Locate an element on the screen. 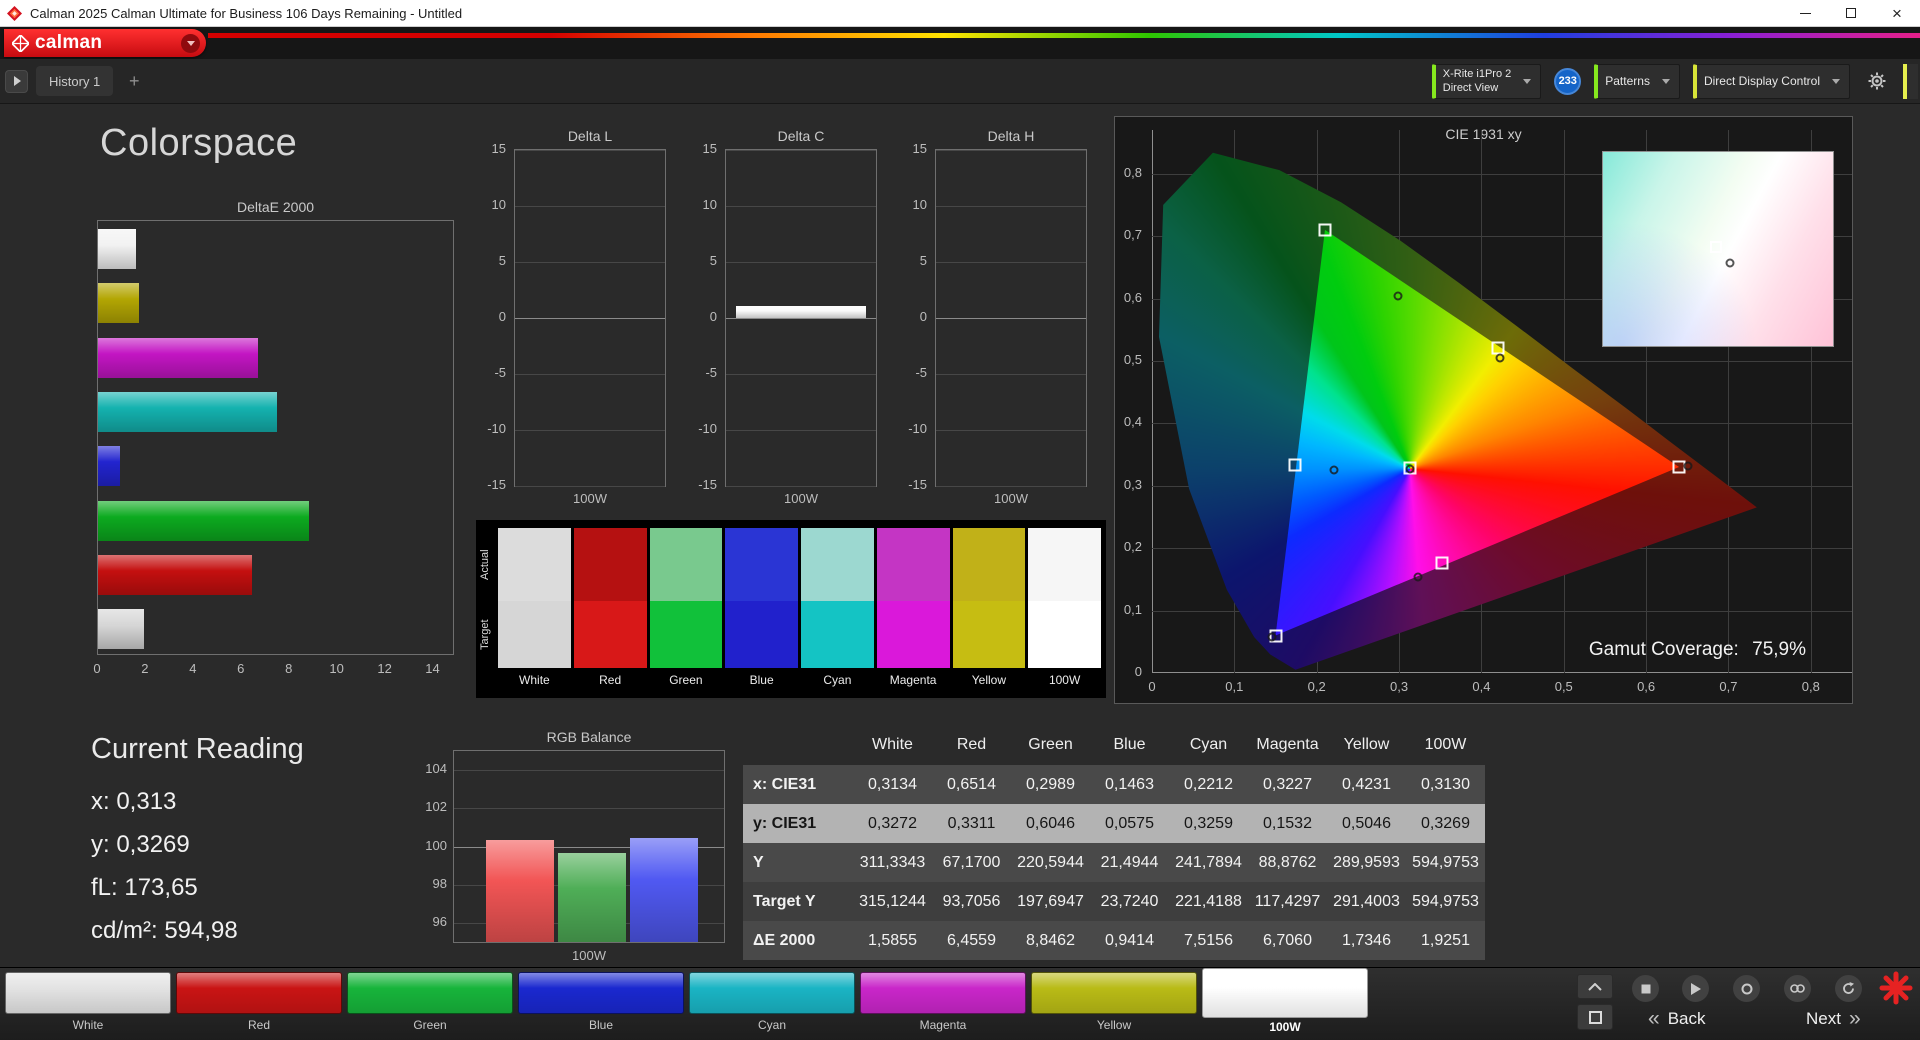 Image resolution: width=1920 pixels, height=1040 pixels. pattern-swatch-cyan: Cyan is located at coordinates (772, 1003).